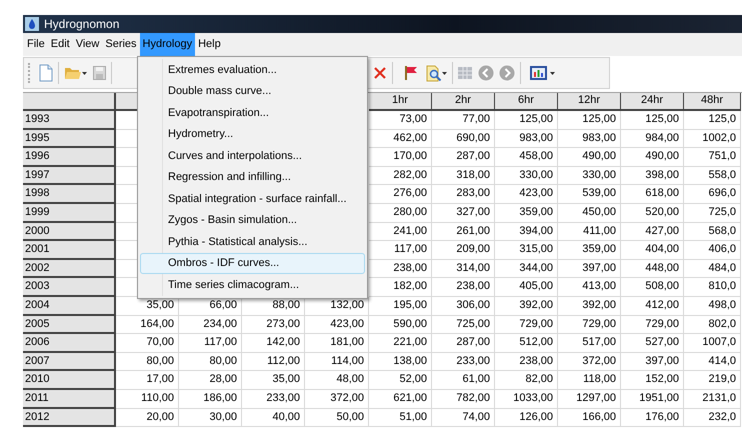 This screenshot has height=434, width=742. I want to click on row-header: 1995, so click(69, 139).